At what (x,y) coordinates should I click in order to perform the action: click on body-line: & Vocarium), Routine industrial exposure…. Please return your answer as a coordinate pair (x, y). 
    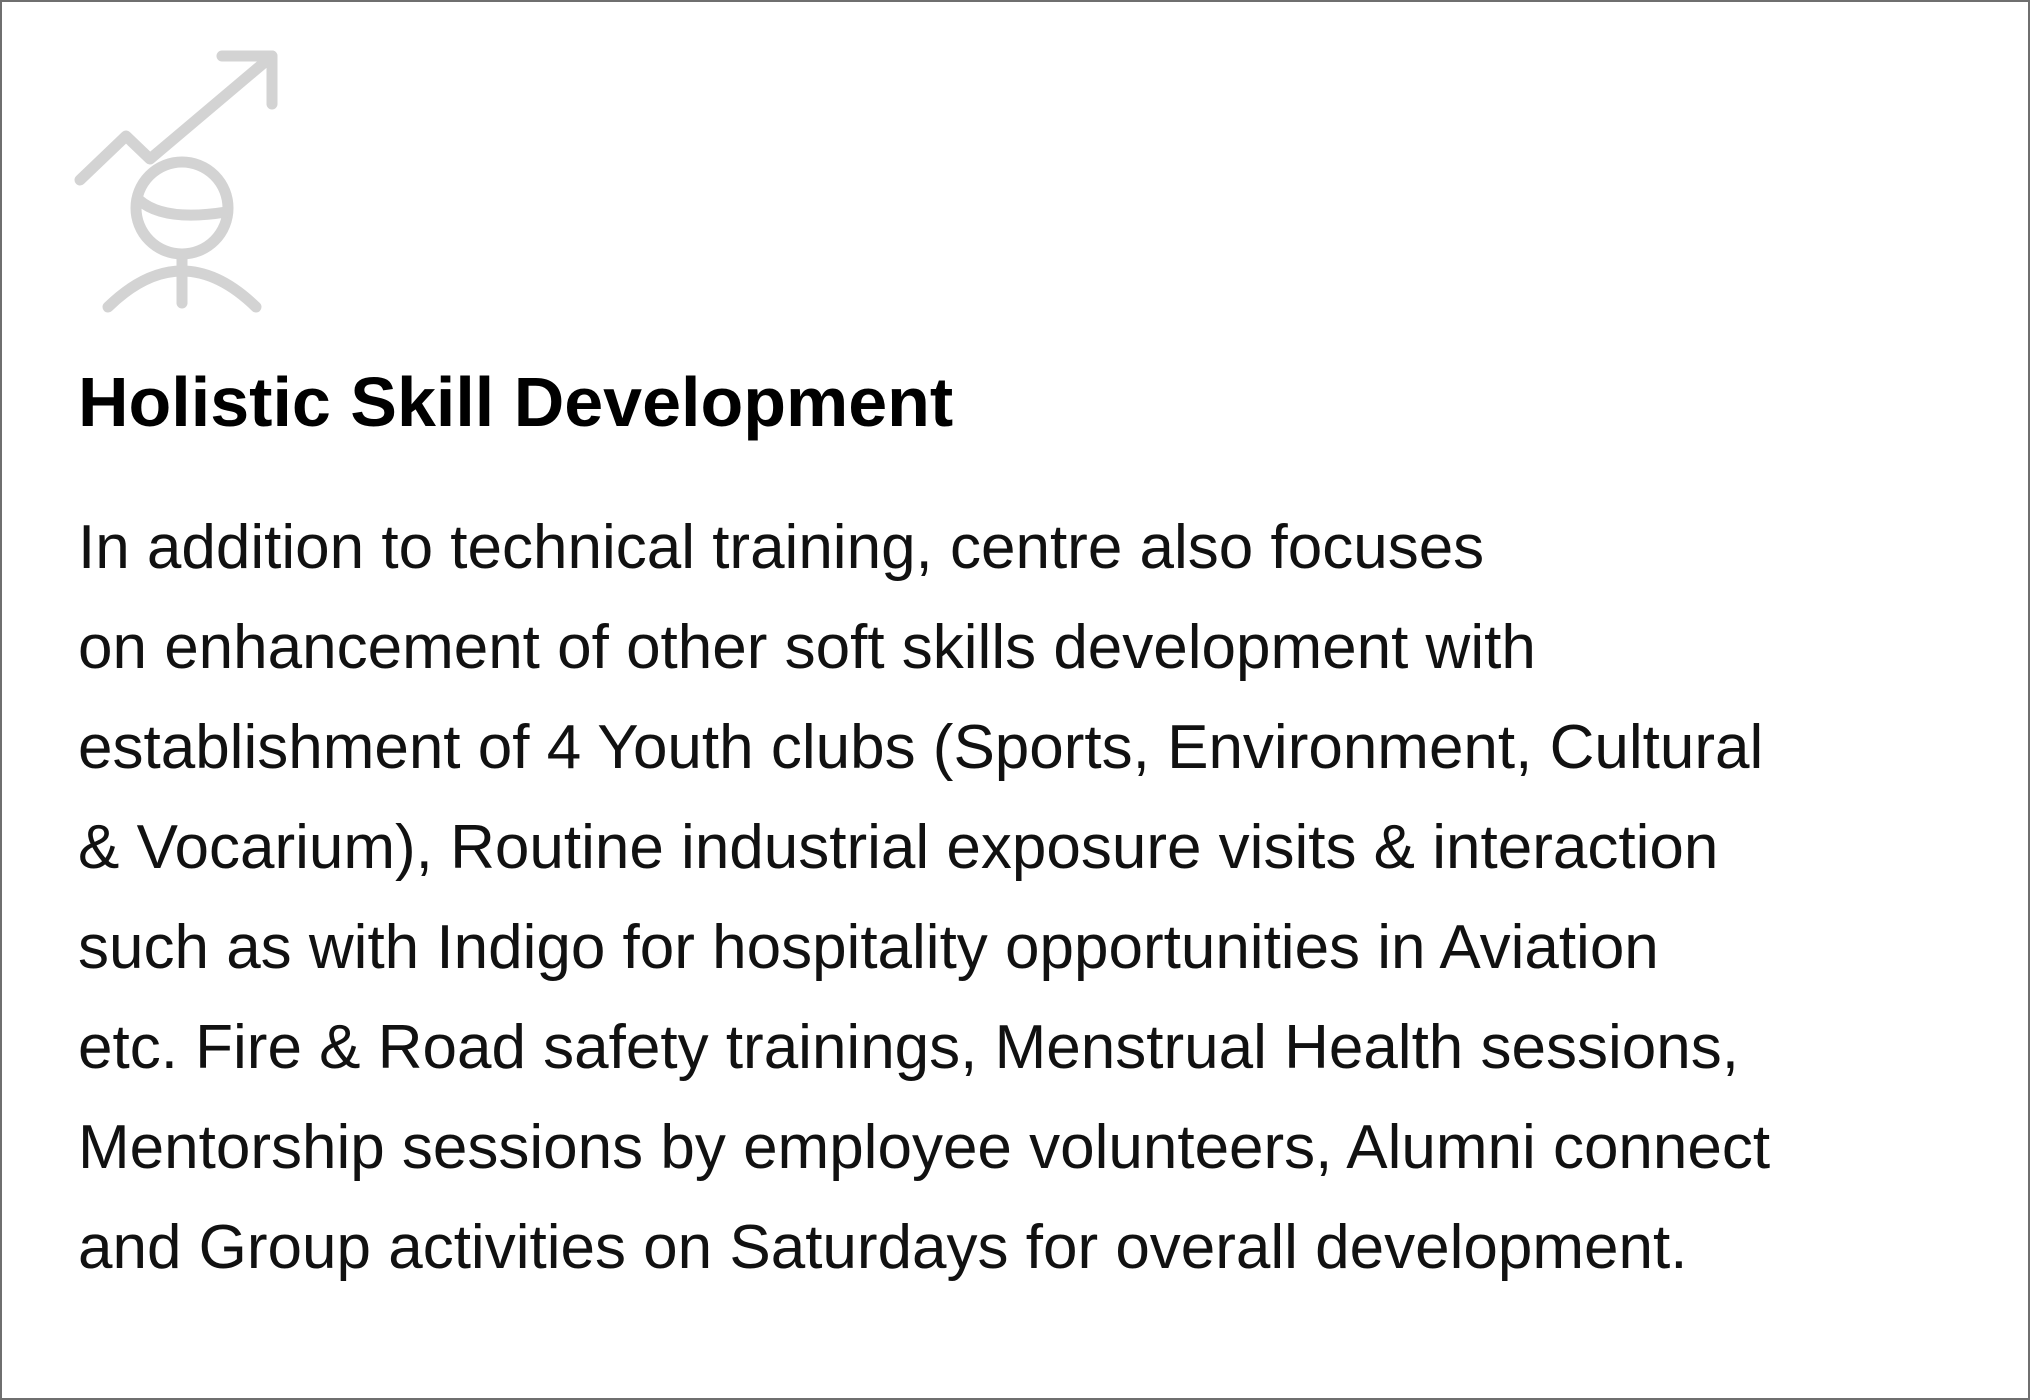
    Looking at the image, I should click on (898, 847).